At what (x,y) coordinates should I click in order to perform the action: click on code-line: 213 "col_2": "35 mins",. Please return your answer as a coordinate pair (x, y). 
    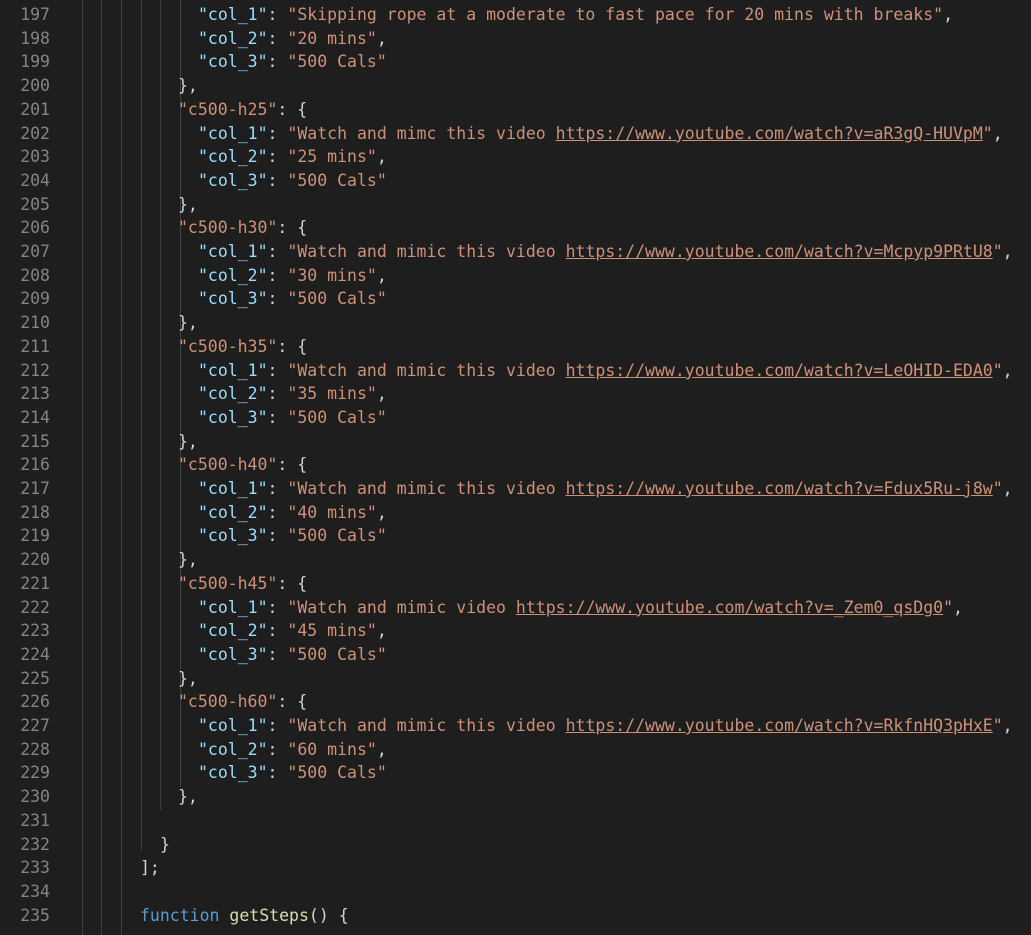
    Looking at the image, I should click on (515, 394).